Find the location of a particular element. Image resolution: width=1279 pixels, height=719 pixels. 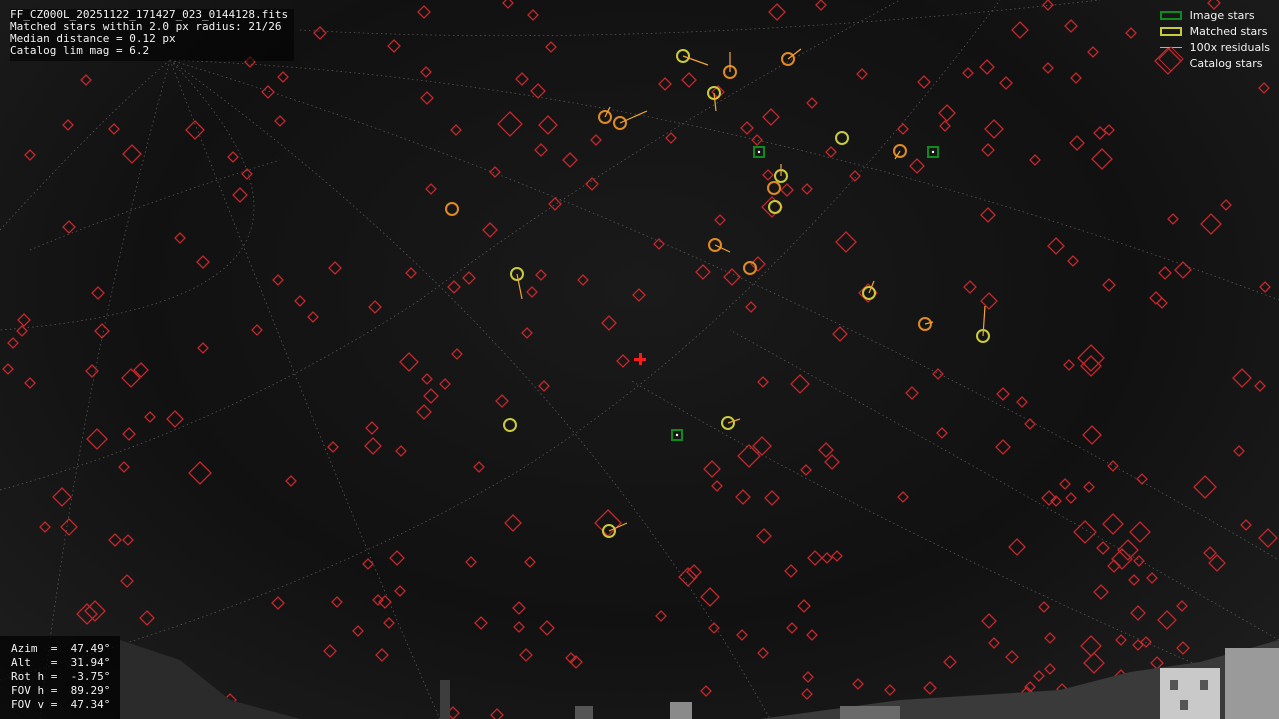

legend-item-matched-stars: Matched stars is located at coordinates (1214, 31).